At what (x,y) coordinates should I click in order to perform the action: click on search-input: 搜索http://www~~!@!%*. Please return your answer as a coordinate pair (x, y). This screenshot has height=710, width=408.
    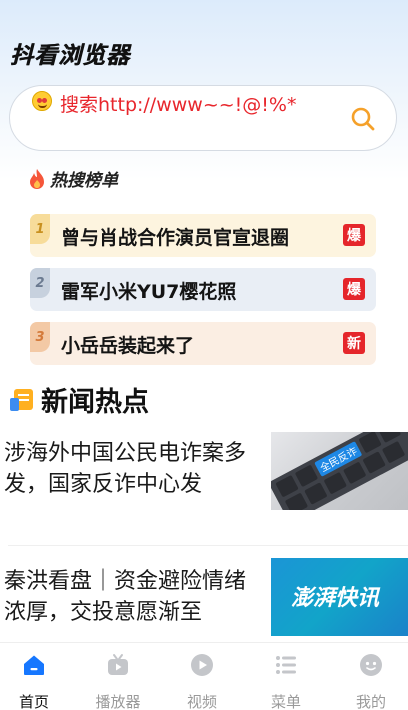
    Looking at the image, I should click on (178, 103).